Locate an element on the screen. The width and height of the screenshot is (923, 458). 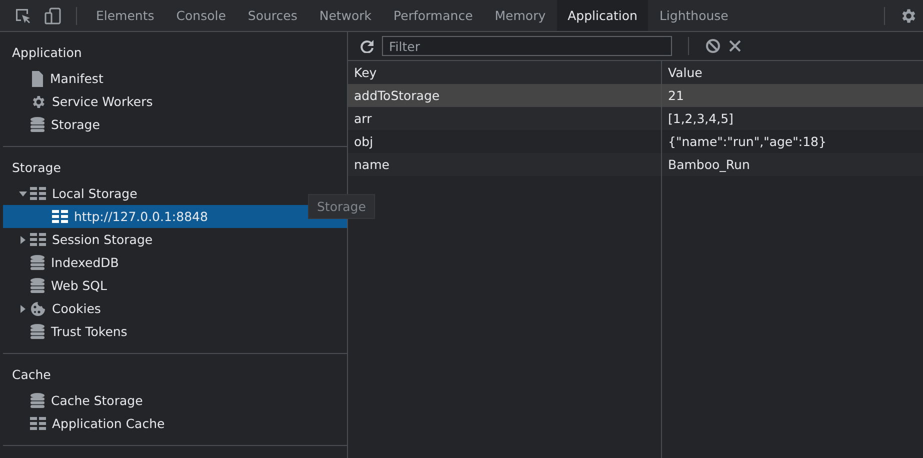
tooltip: Storage is located at coordinates (341, 206).